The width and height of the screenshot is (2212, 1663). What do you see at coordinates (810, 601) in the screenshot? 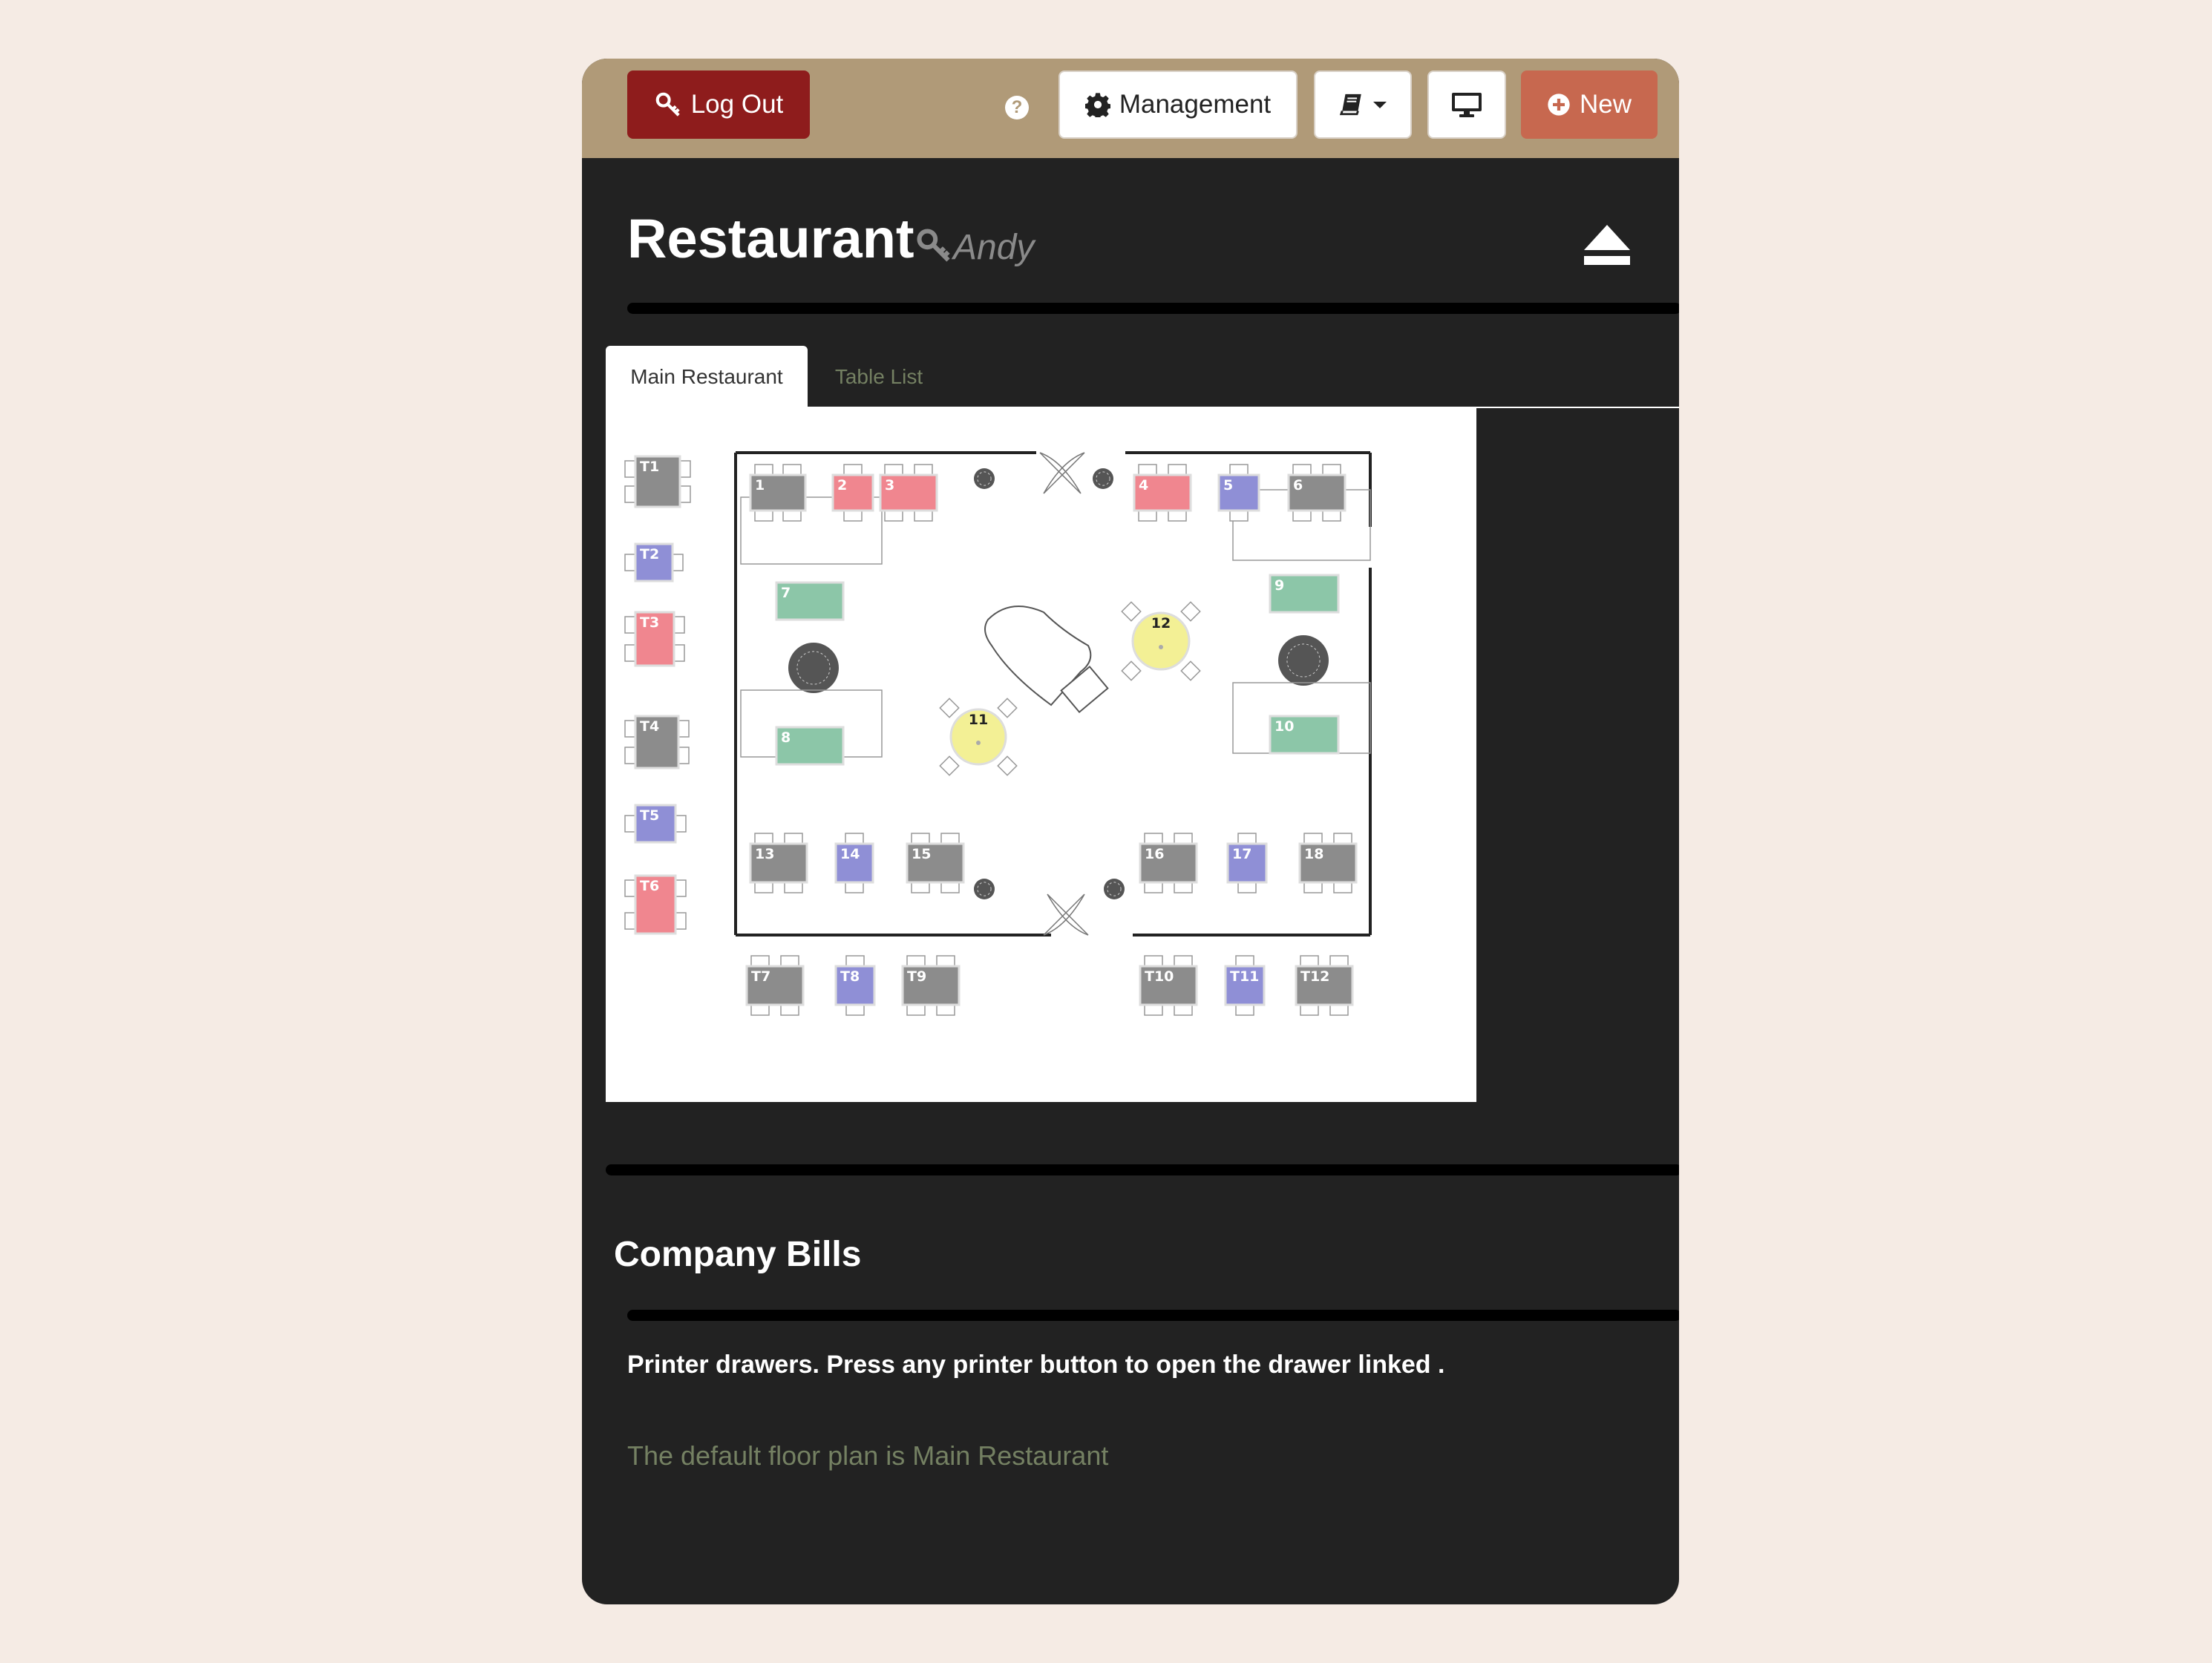
I see `table-7: 7` at bounding box center [810, 601].